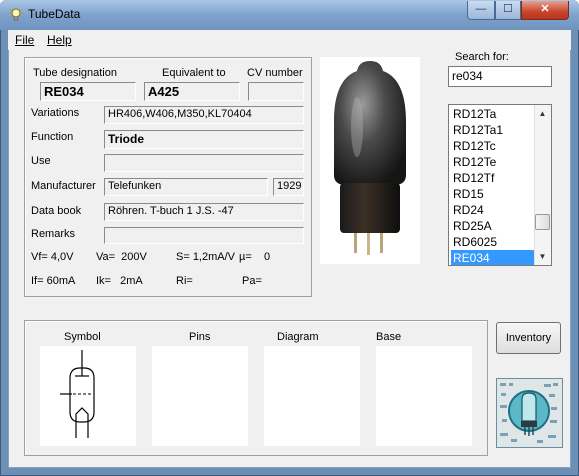  What do you see at coordinates (494, 226) in the screenshot?
I see `list-item: RD25A` at bounding box center [494, 226].